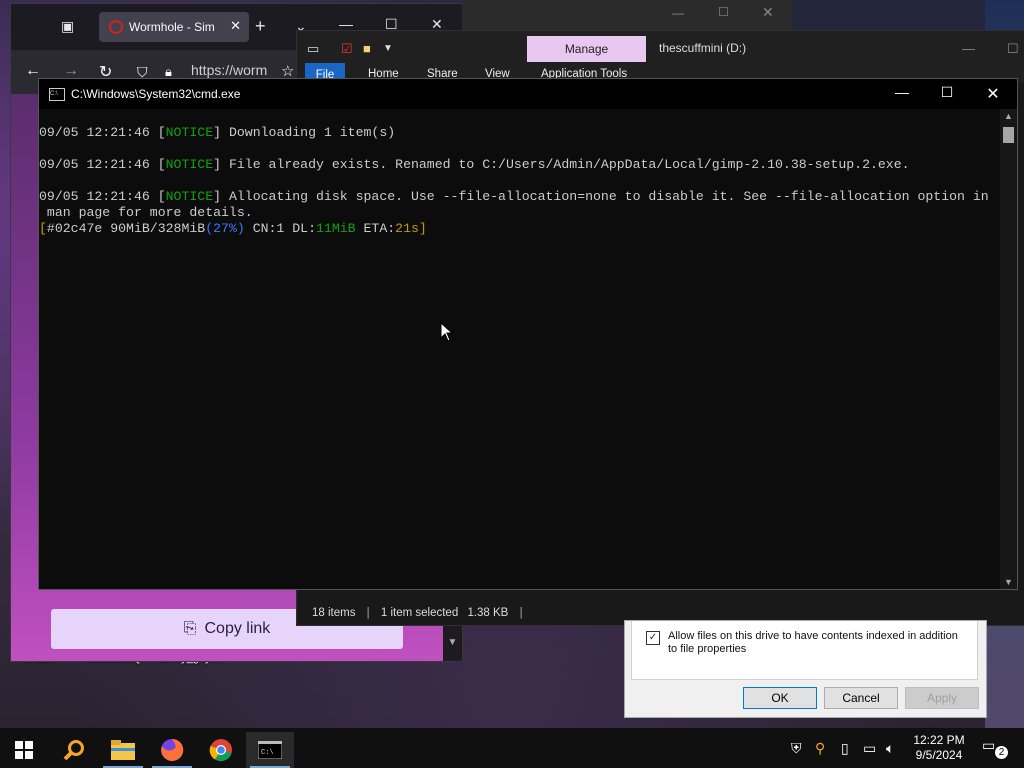 This screenshot has width=1024, height=768. Describe the element at coordinates (861, 698) in the screenshot. I see `cancel-button: Cancel` at that location.